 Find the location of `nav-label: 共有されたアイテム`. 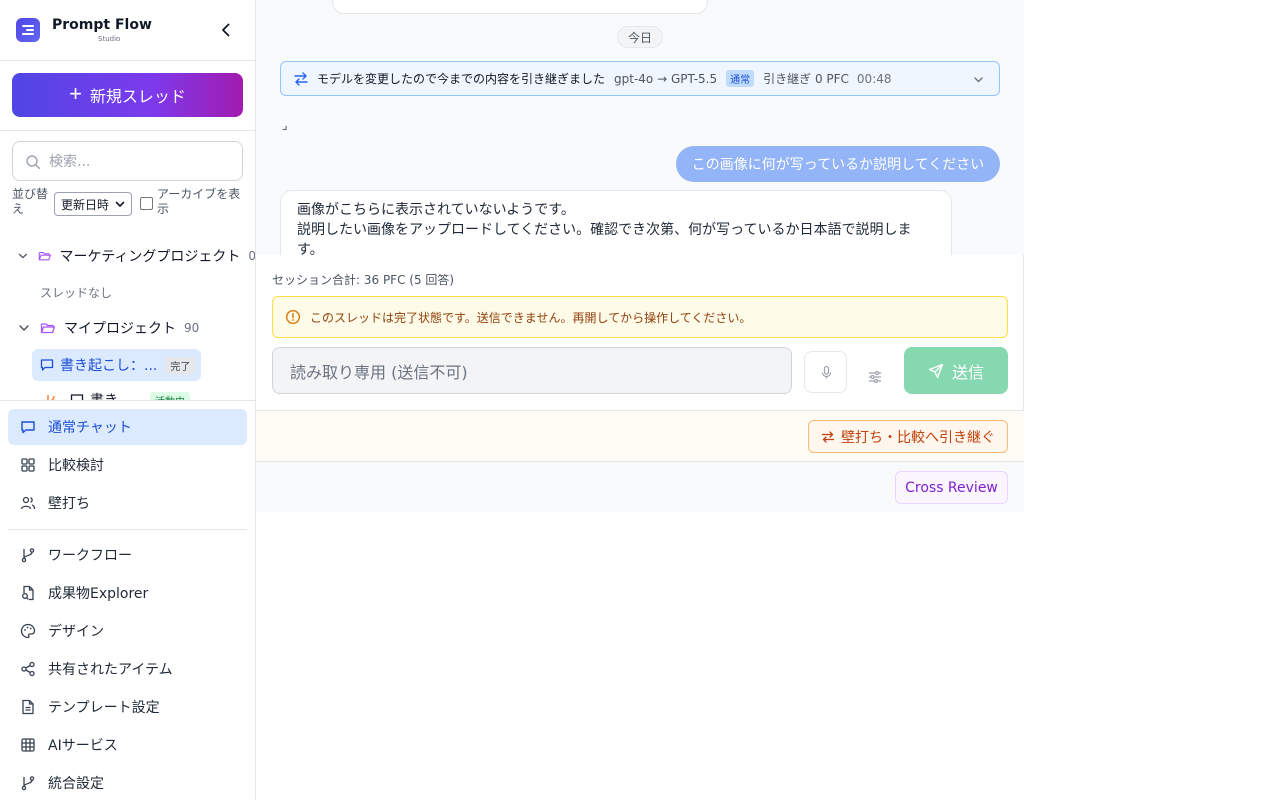

nav-label: 共有されたアイテム is located at coordinates (110, 670).